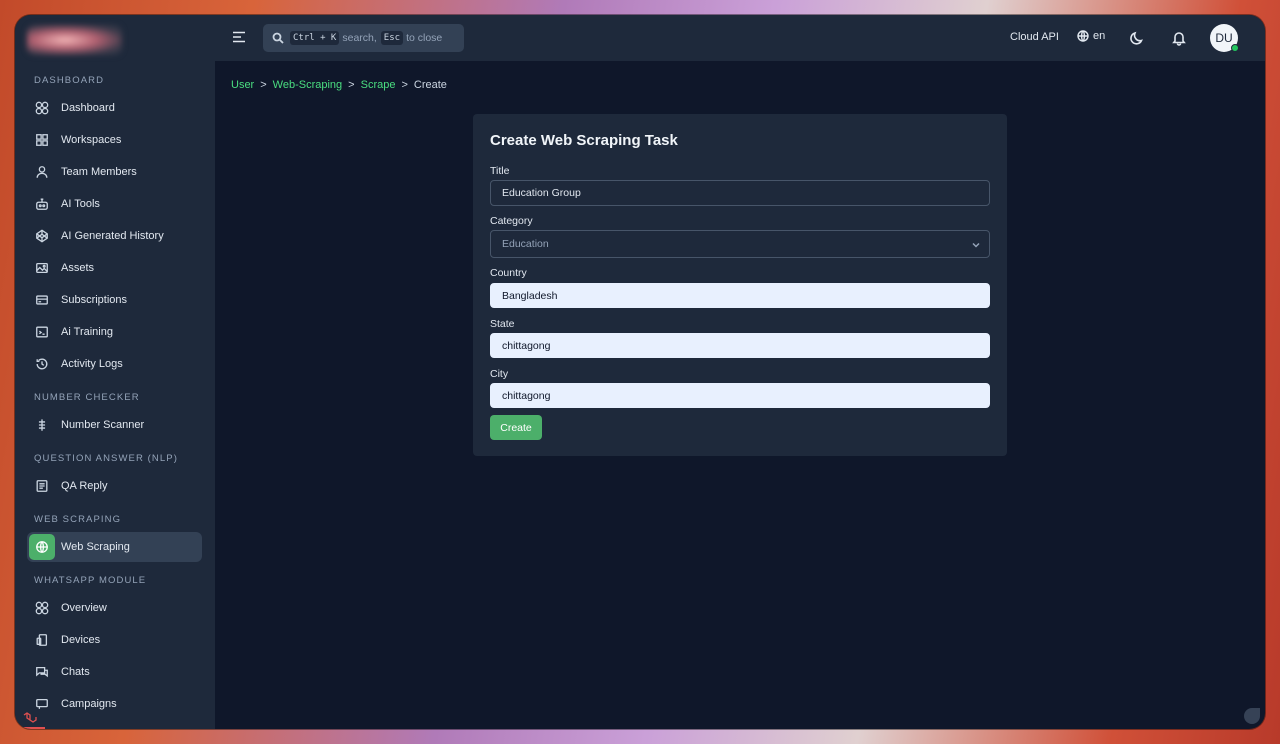  I want to click on sidebar-item-label: Number Scanner, so click(103, 425).